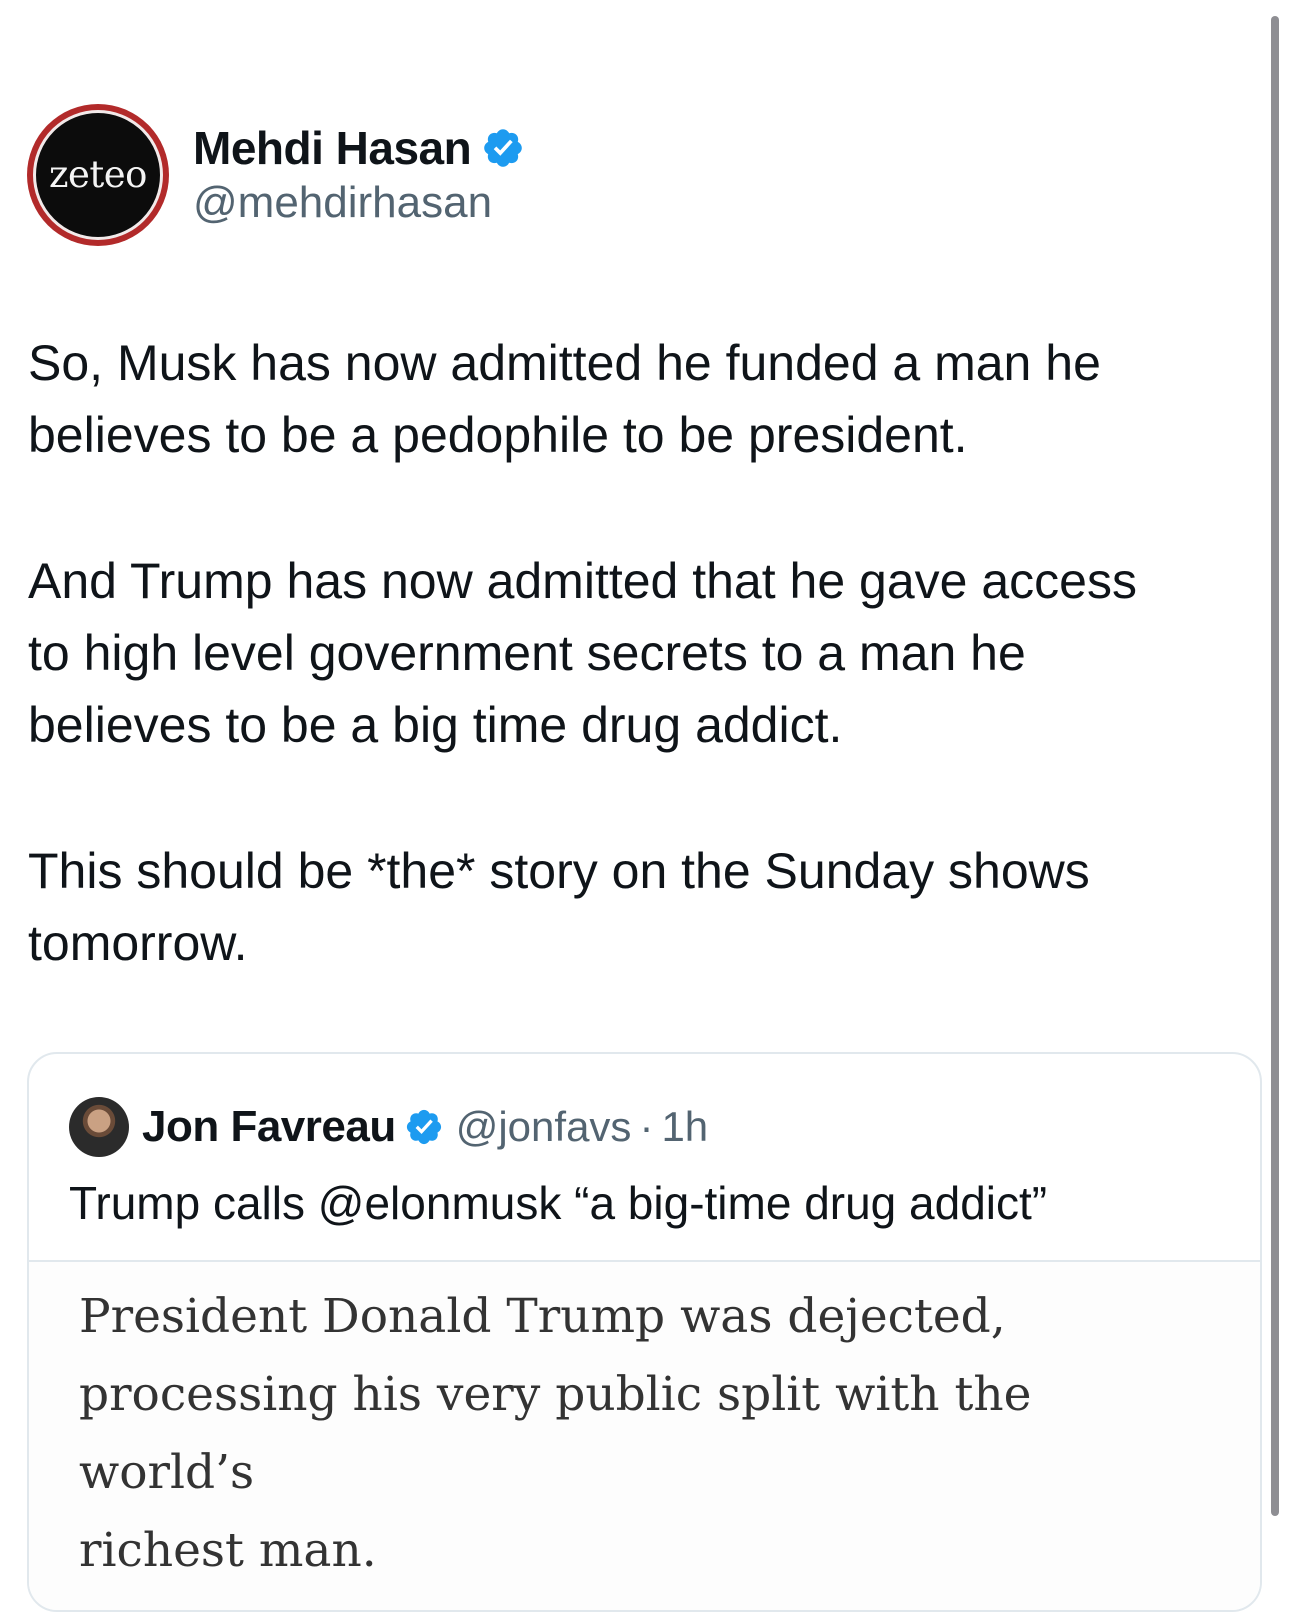  What do you see at coordinates (684, 1127) in the screenshot?
I see `quoted-tweet-time: 1h` at bounding box center [684, 1127].